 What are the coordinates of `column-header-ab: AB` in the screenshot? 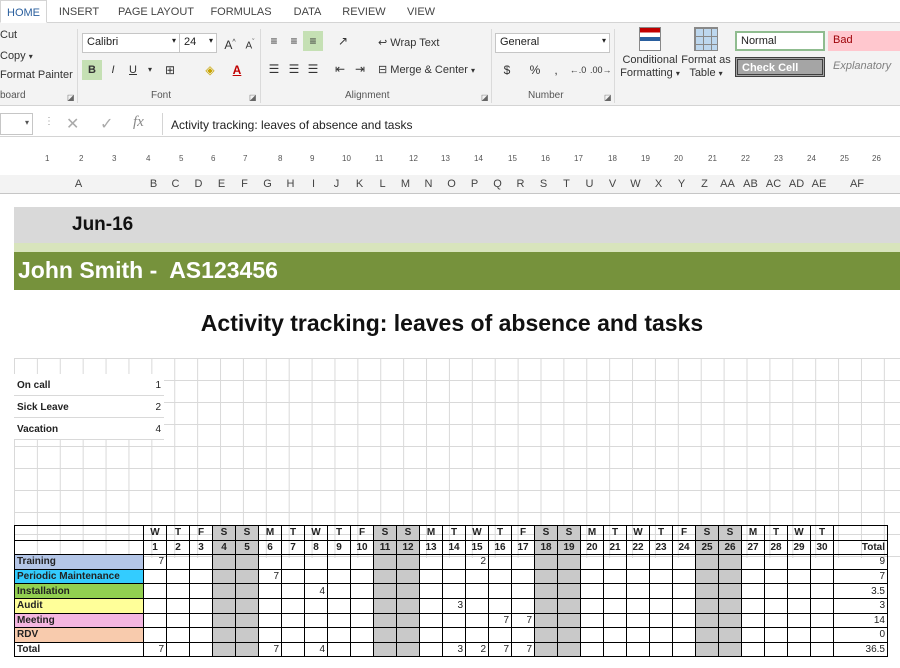 It's located at (750, 184).